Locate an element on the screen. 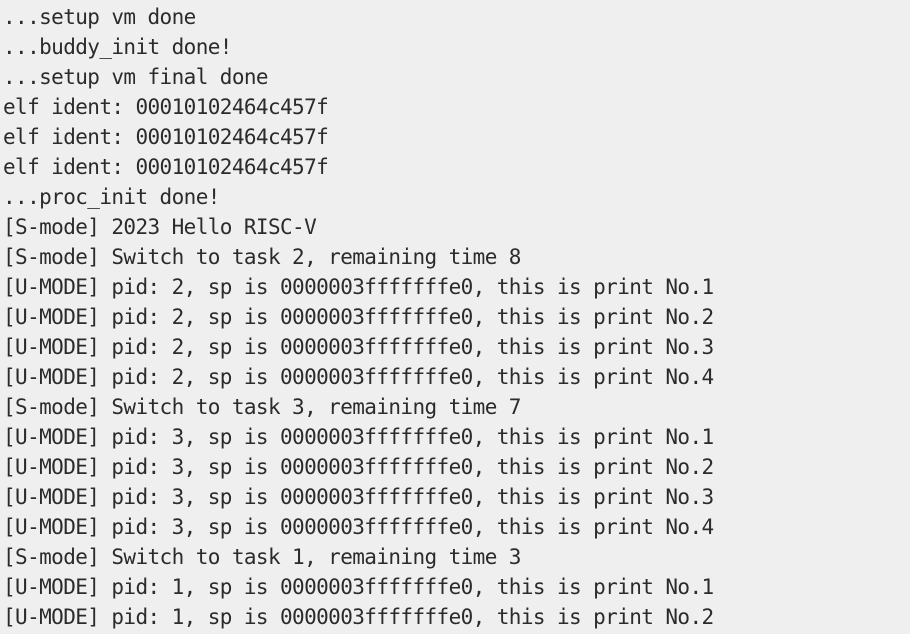  terminal-line: ...setup vm done is located at coordinates (99, 17).